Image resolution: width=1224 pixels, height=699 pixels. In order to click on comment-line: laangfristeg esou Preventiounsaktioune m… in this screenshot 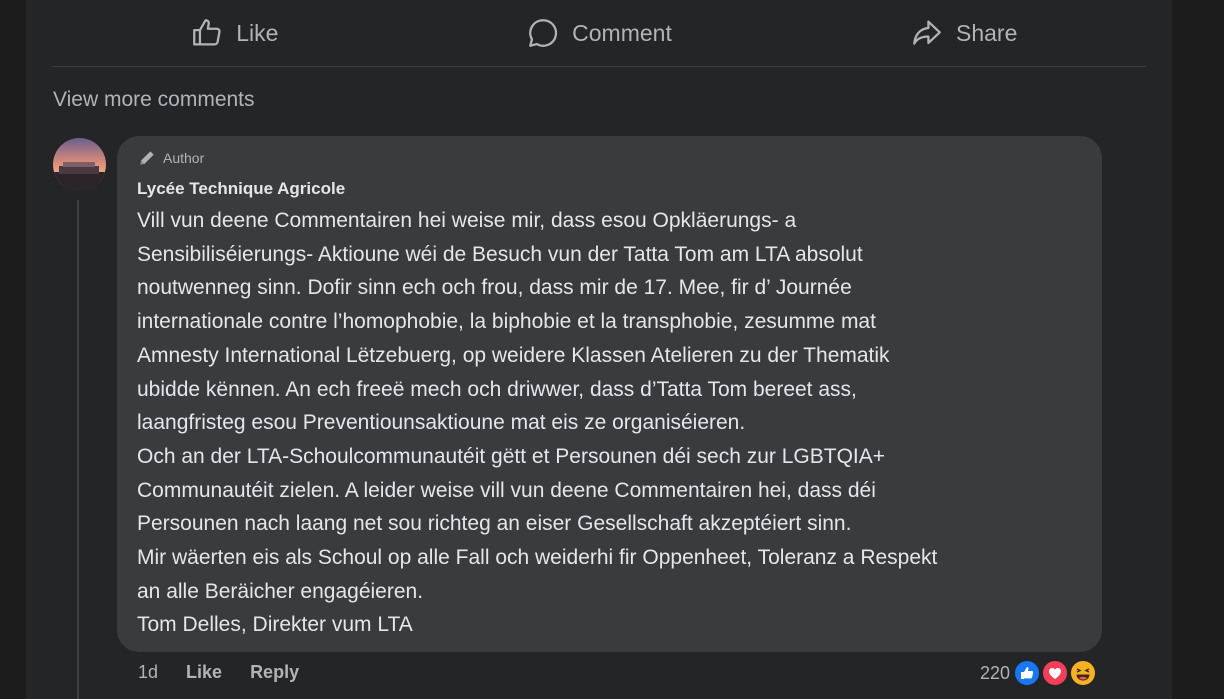, I will do `click(441, 423)`.